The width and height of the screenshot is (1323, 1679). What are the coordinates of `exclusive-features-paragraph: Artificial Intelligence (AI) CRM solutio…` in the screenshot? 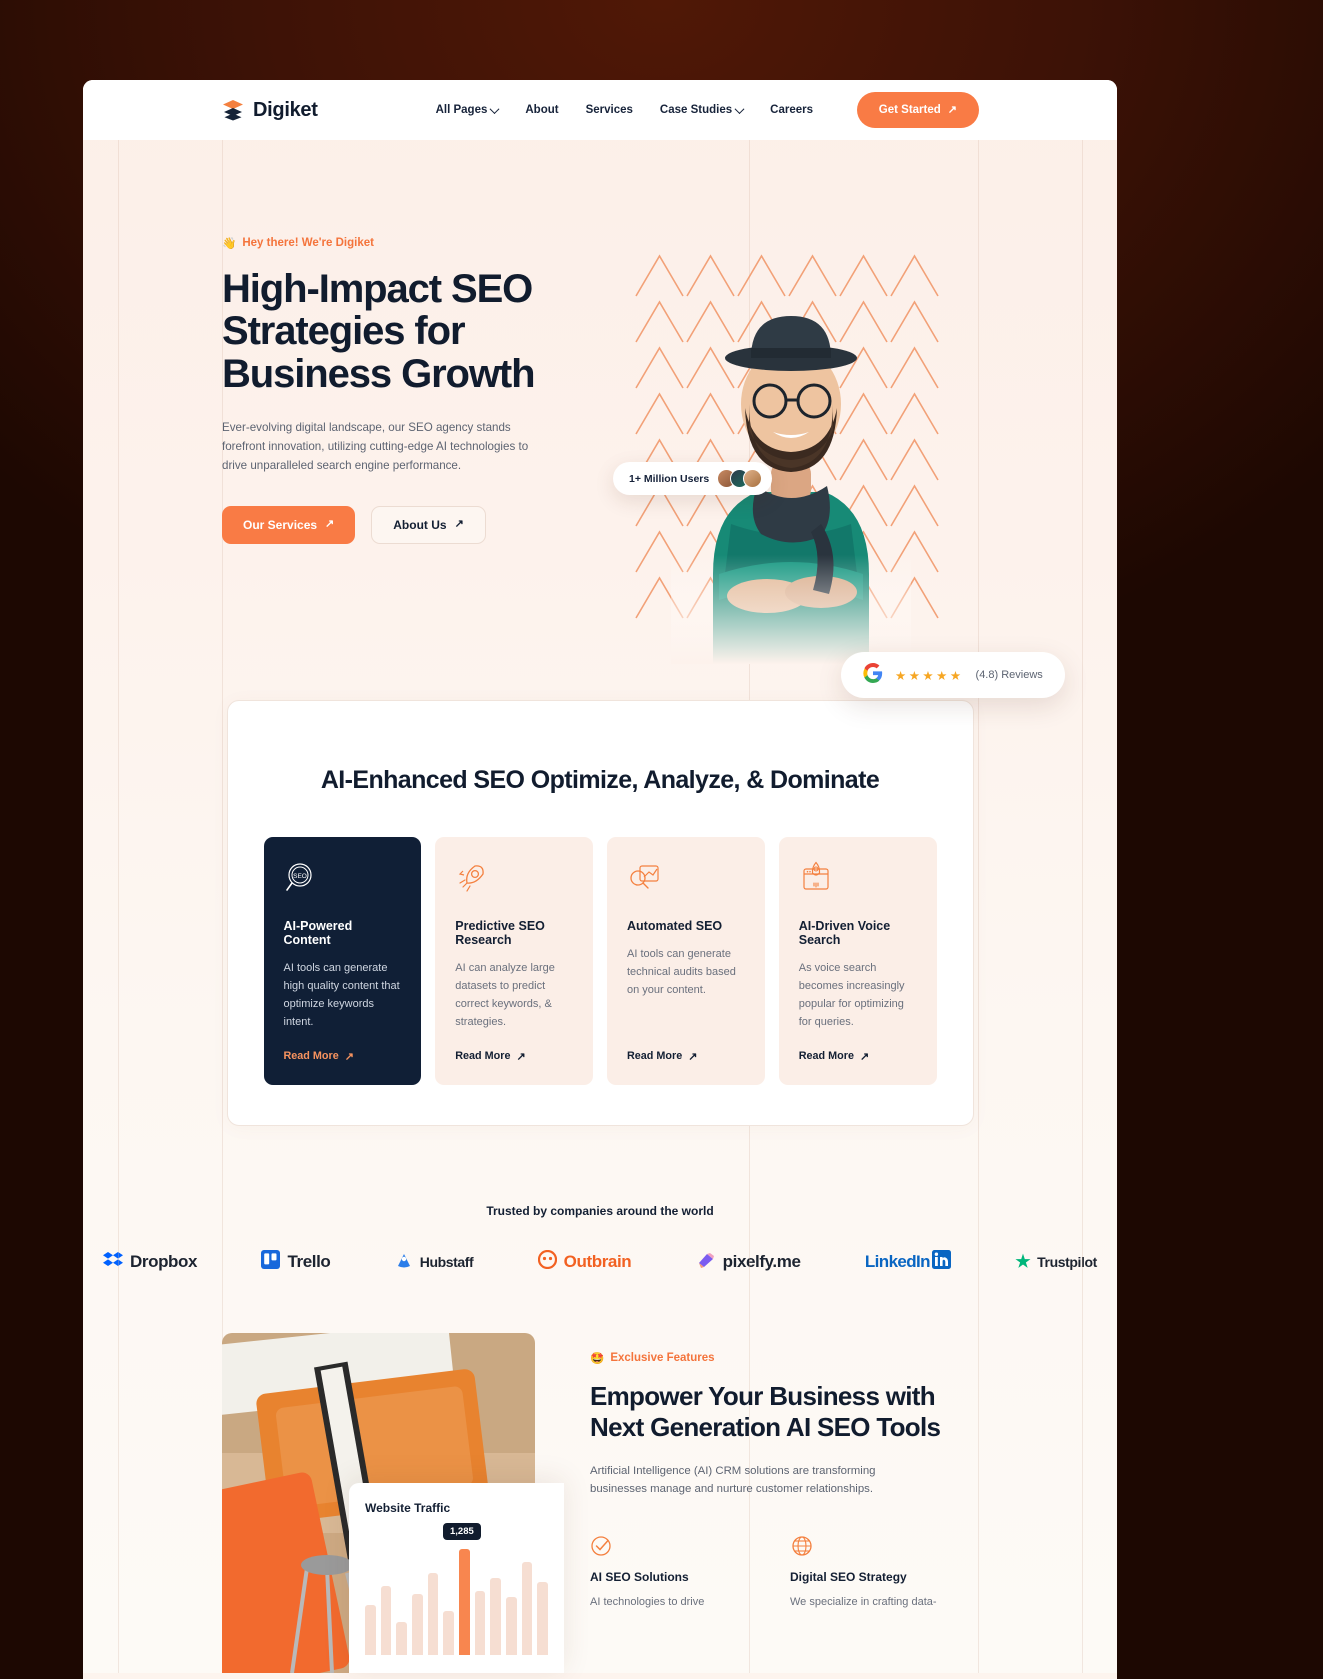 It's located at (733, 1480).